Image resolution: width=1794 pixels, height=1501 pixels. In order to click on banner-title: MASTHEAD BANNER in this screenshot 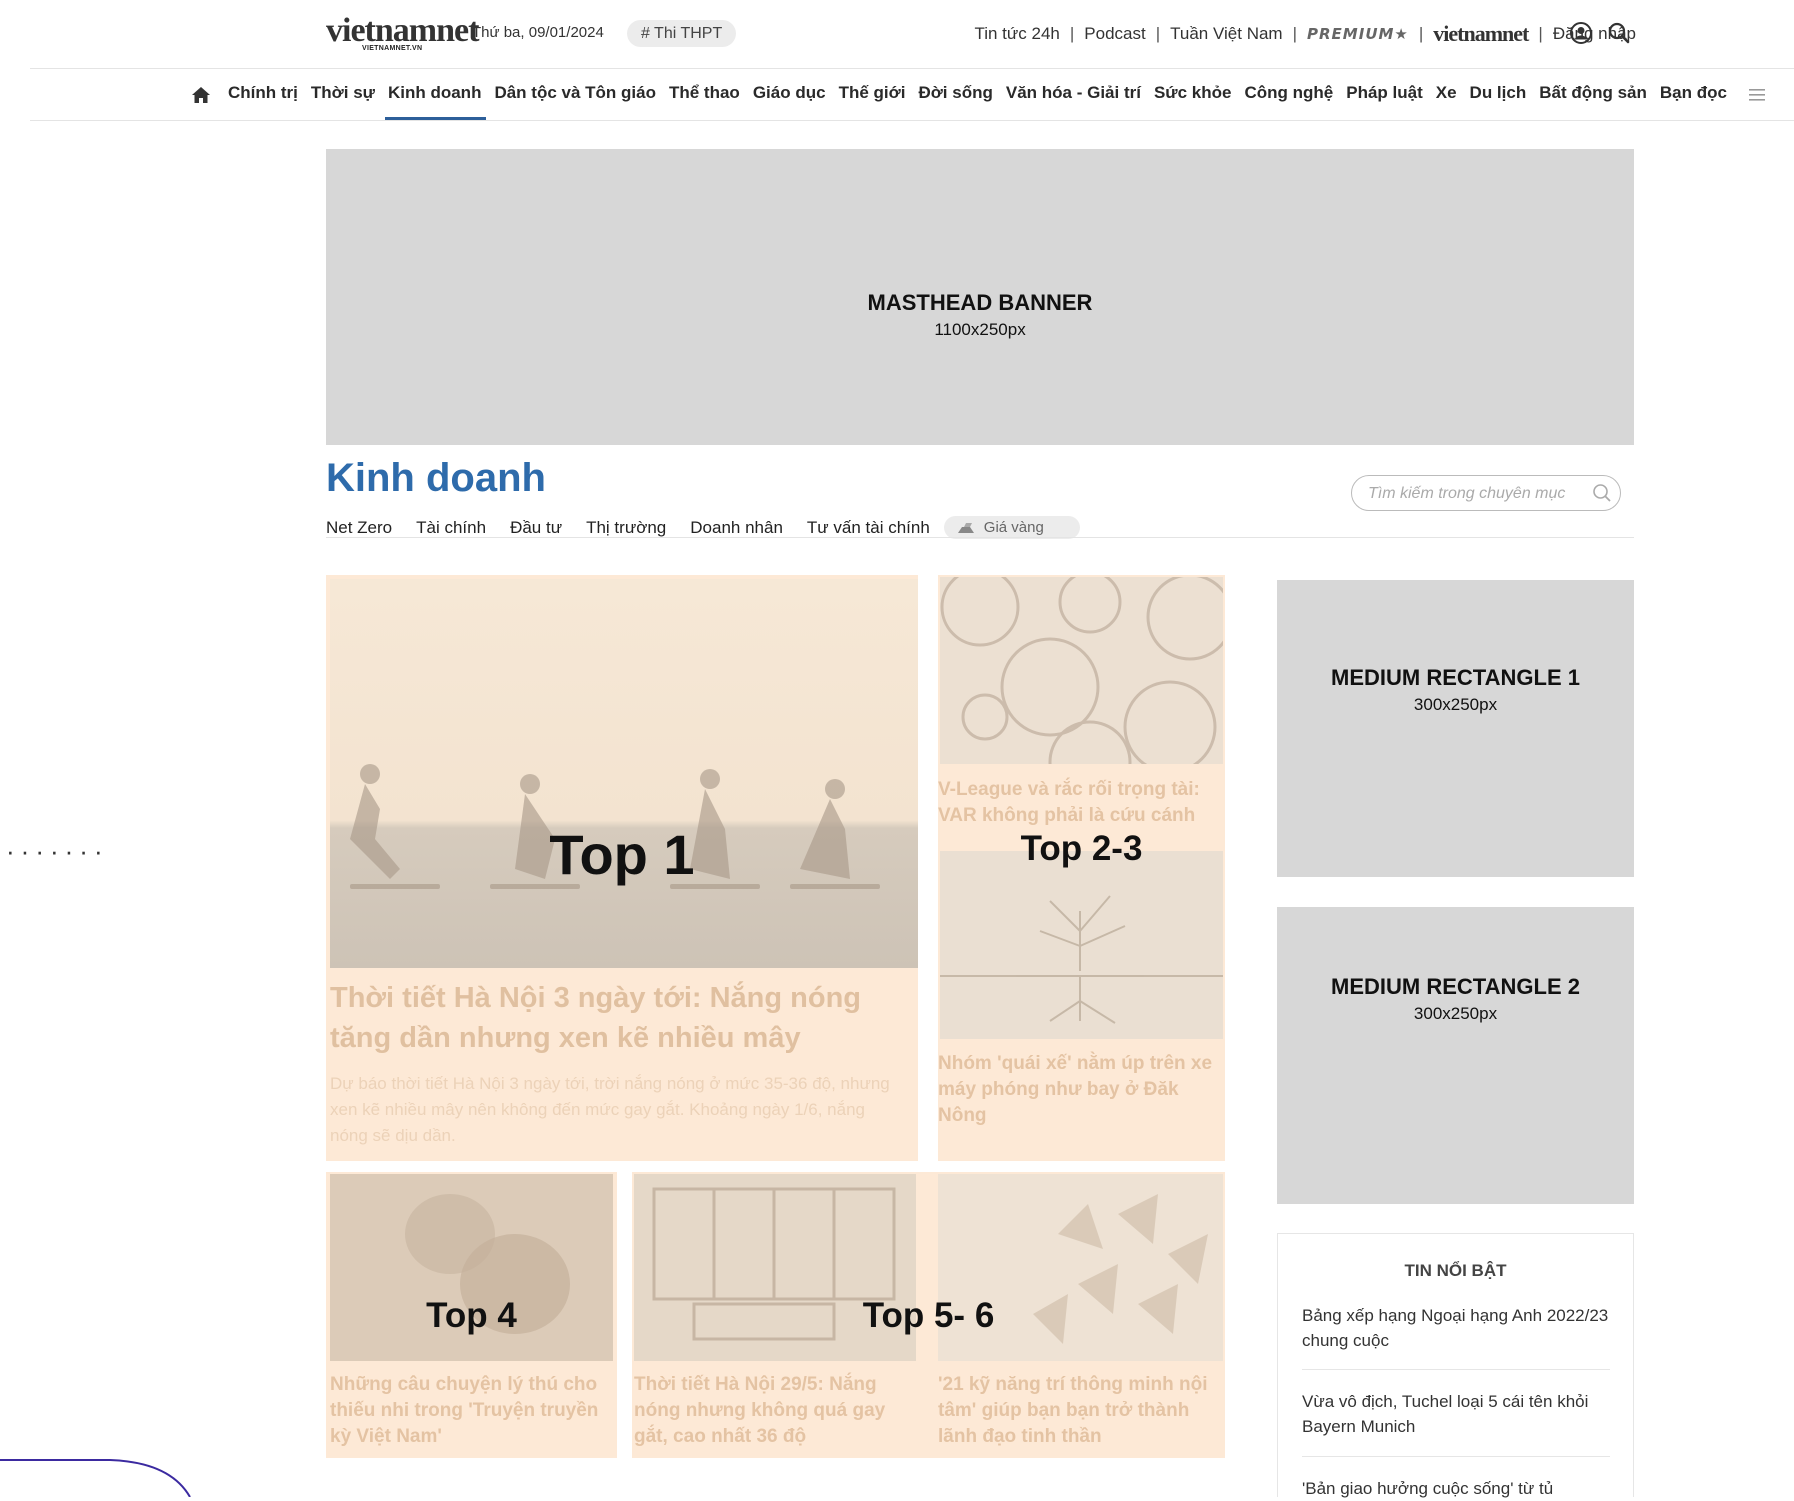, I will do `click(980, 302)`.